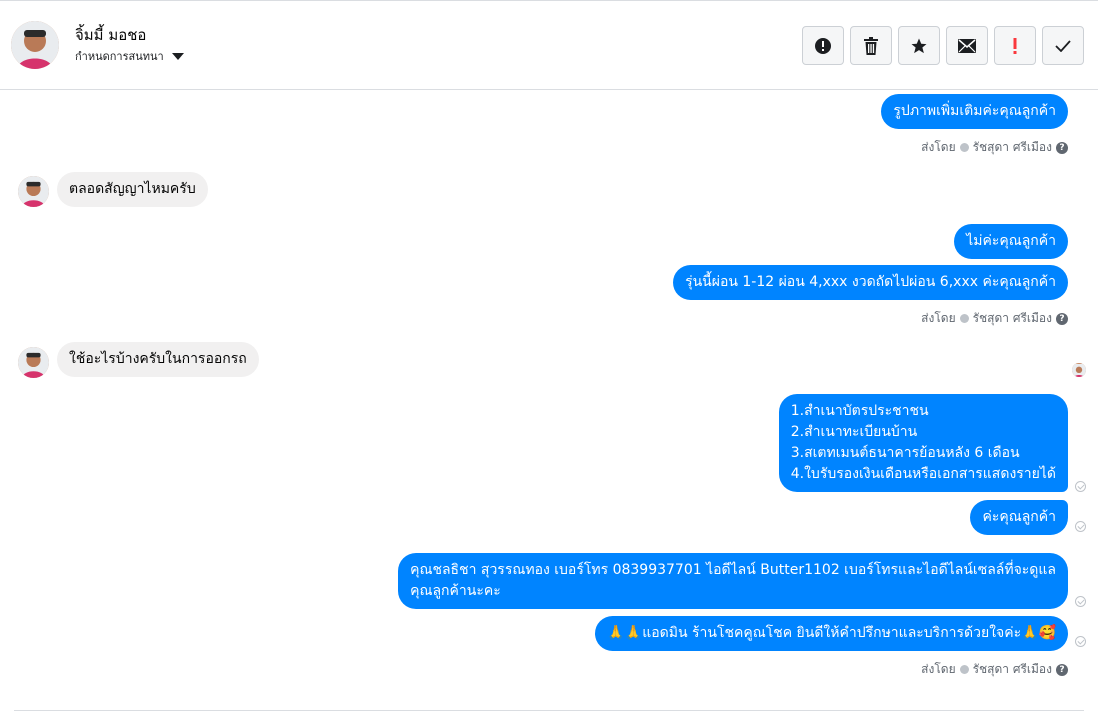 The height and width of the screenshot is (713, 1098). What do you see at coordinates (974, 111) in the screenshot?
I see `outgoing-message: รูปภาพเพิ่มเติมค่ะคุณลูกค้า` at bounding box center [974, 111].